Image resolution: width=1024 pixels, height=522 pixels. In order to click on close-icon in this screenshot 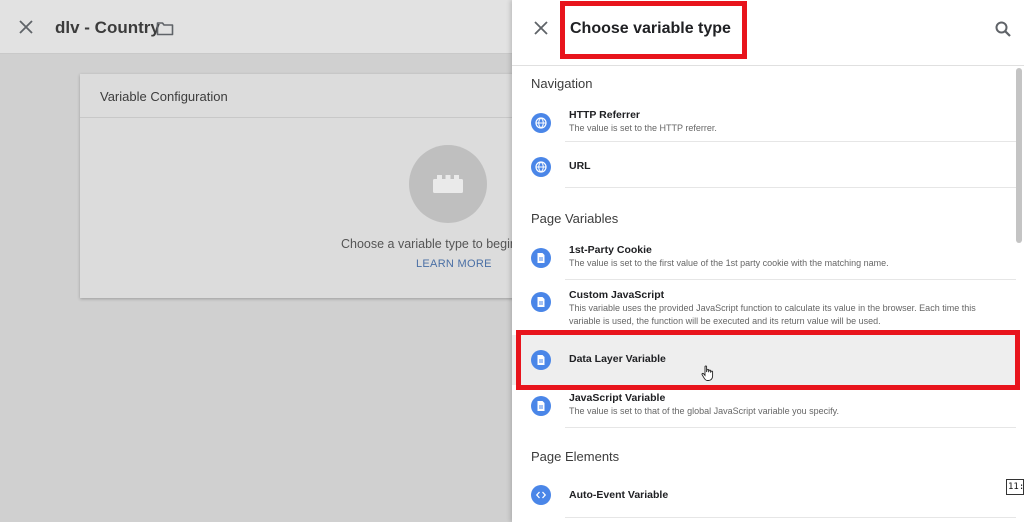, I will do `click(26, 27)`.